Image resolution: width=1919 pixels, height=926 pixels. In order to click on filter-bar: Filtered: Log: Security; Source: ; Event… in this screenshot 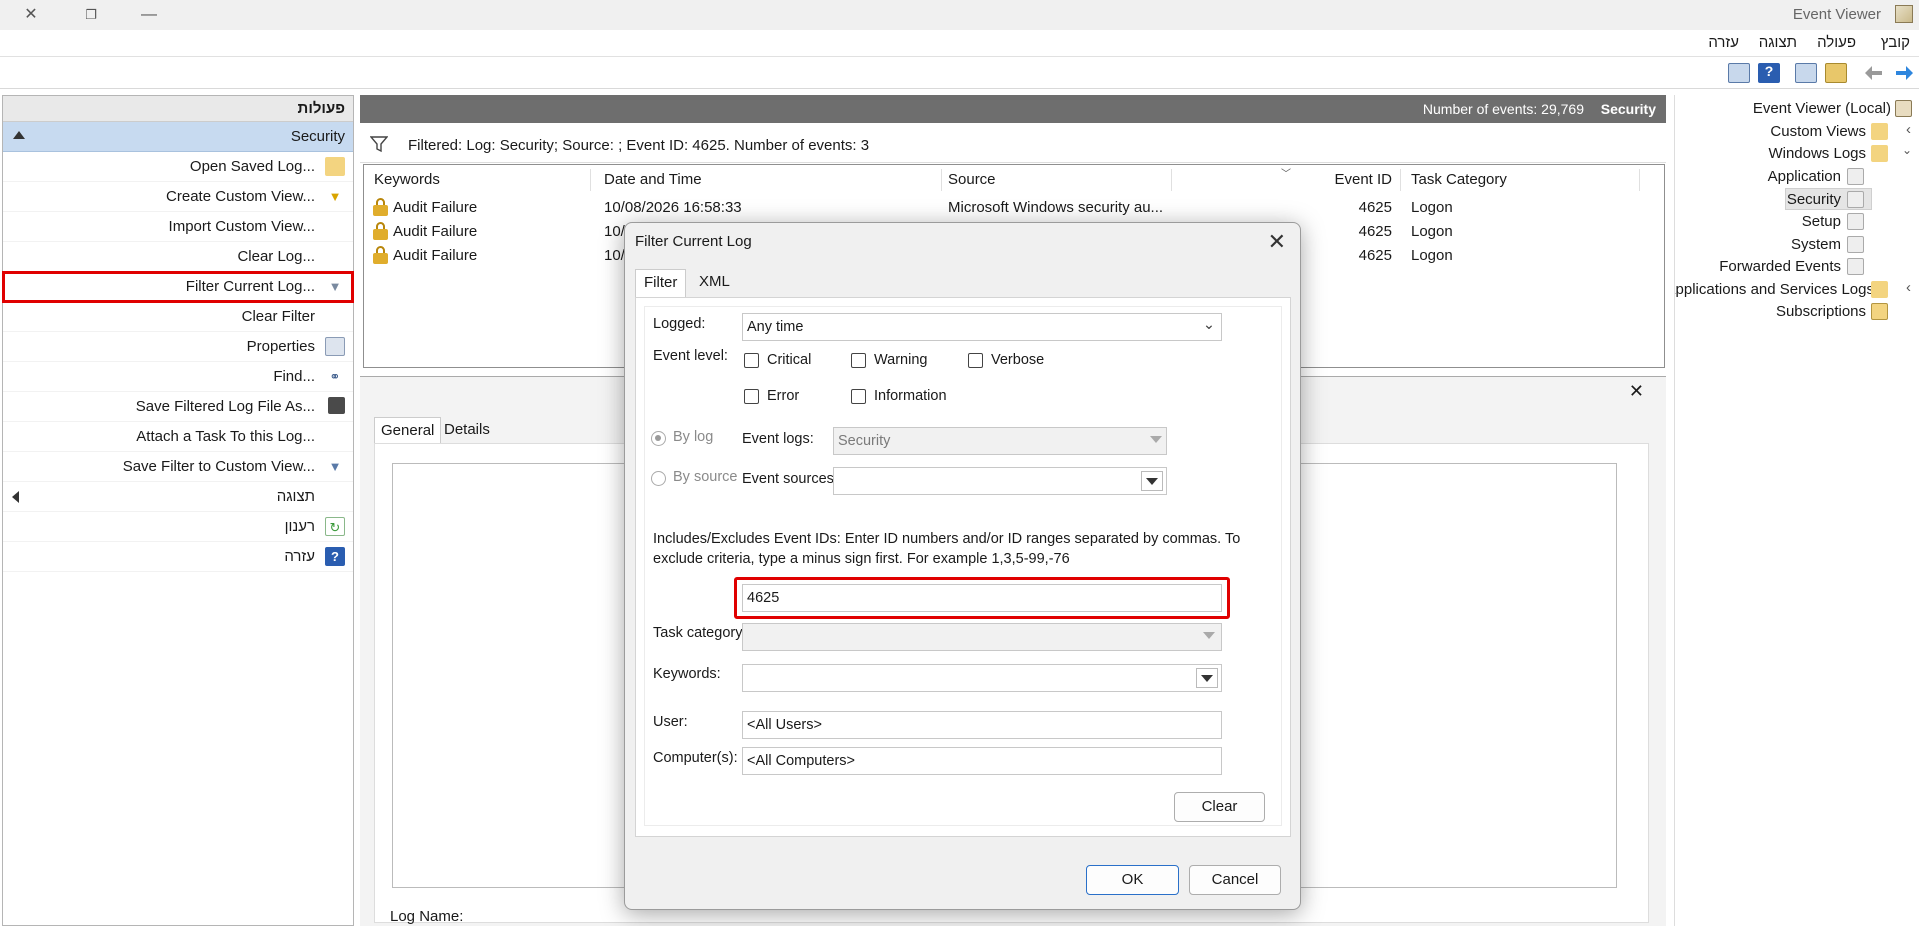, I will do `click(1013, 145)`.